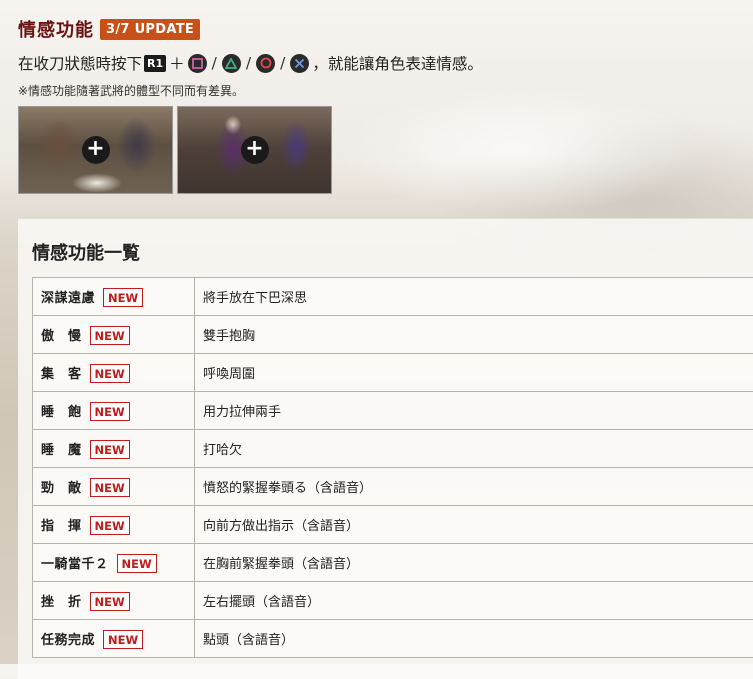 This screenshot has height=679, width=753. I want to click on plus-sign: ＋, so click(177, 63).